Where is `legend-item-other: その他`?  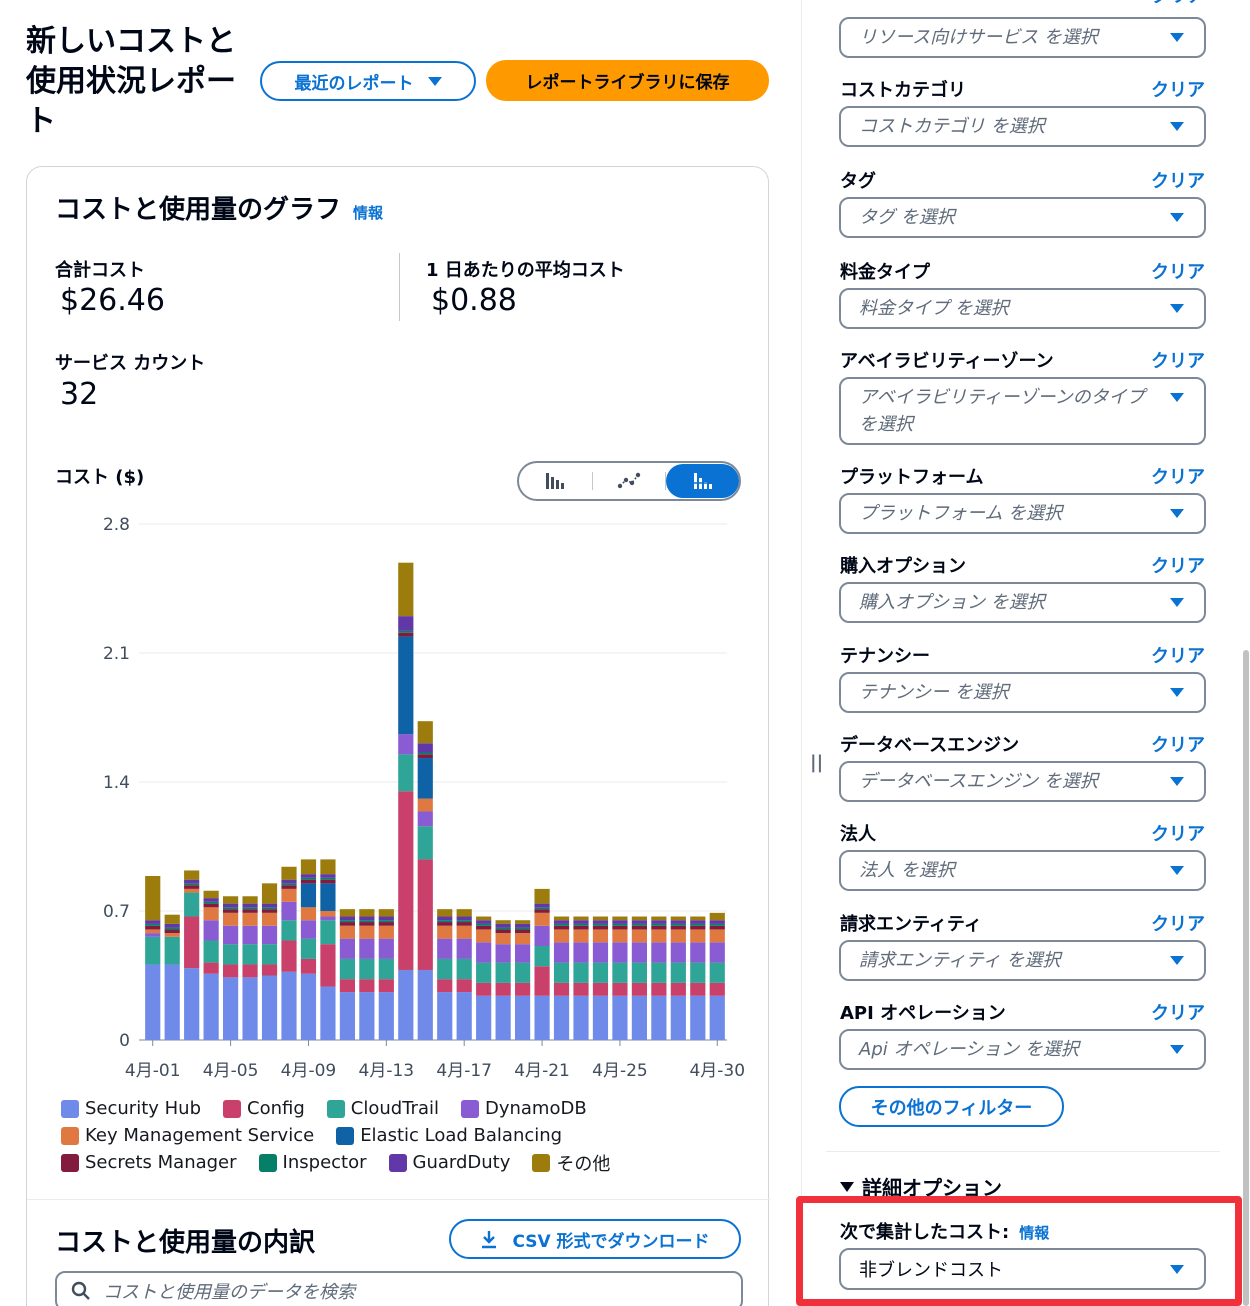 legend-item-other: その他 is located at coordinates (571, 1163).